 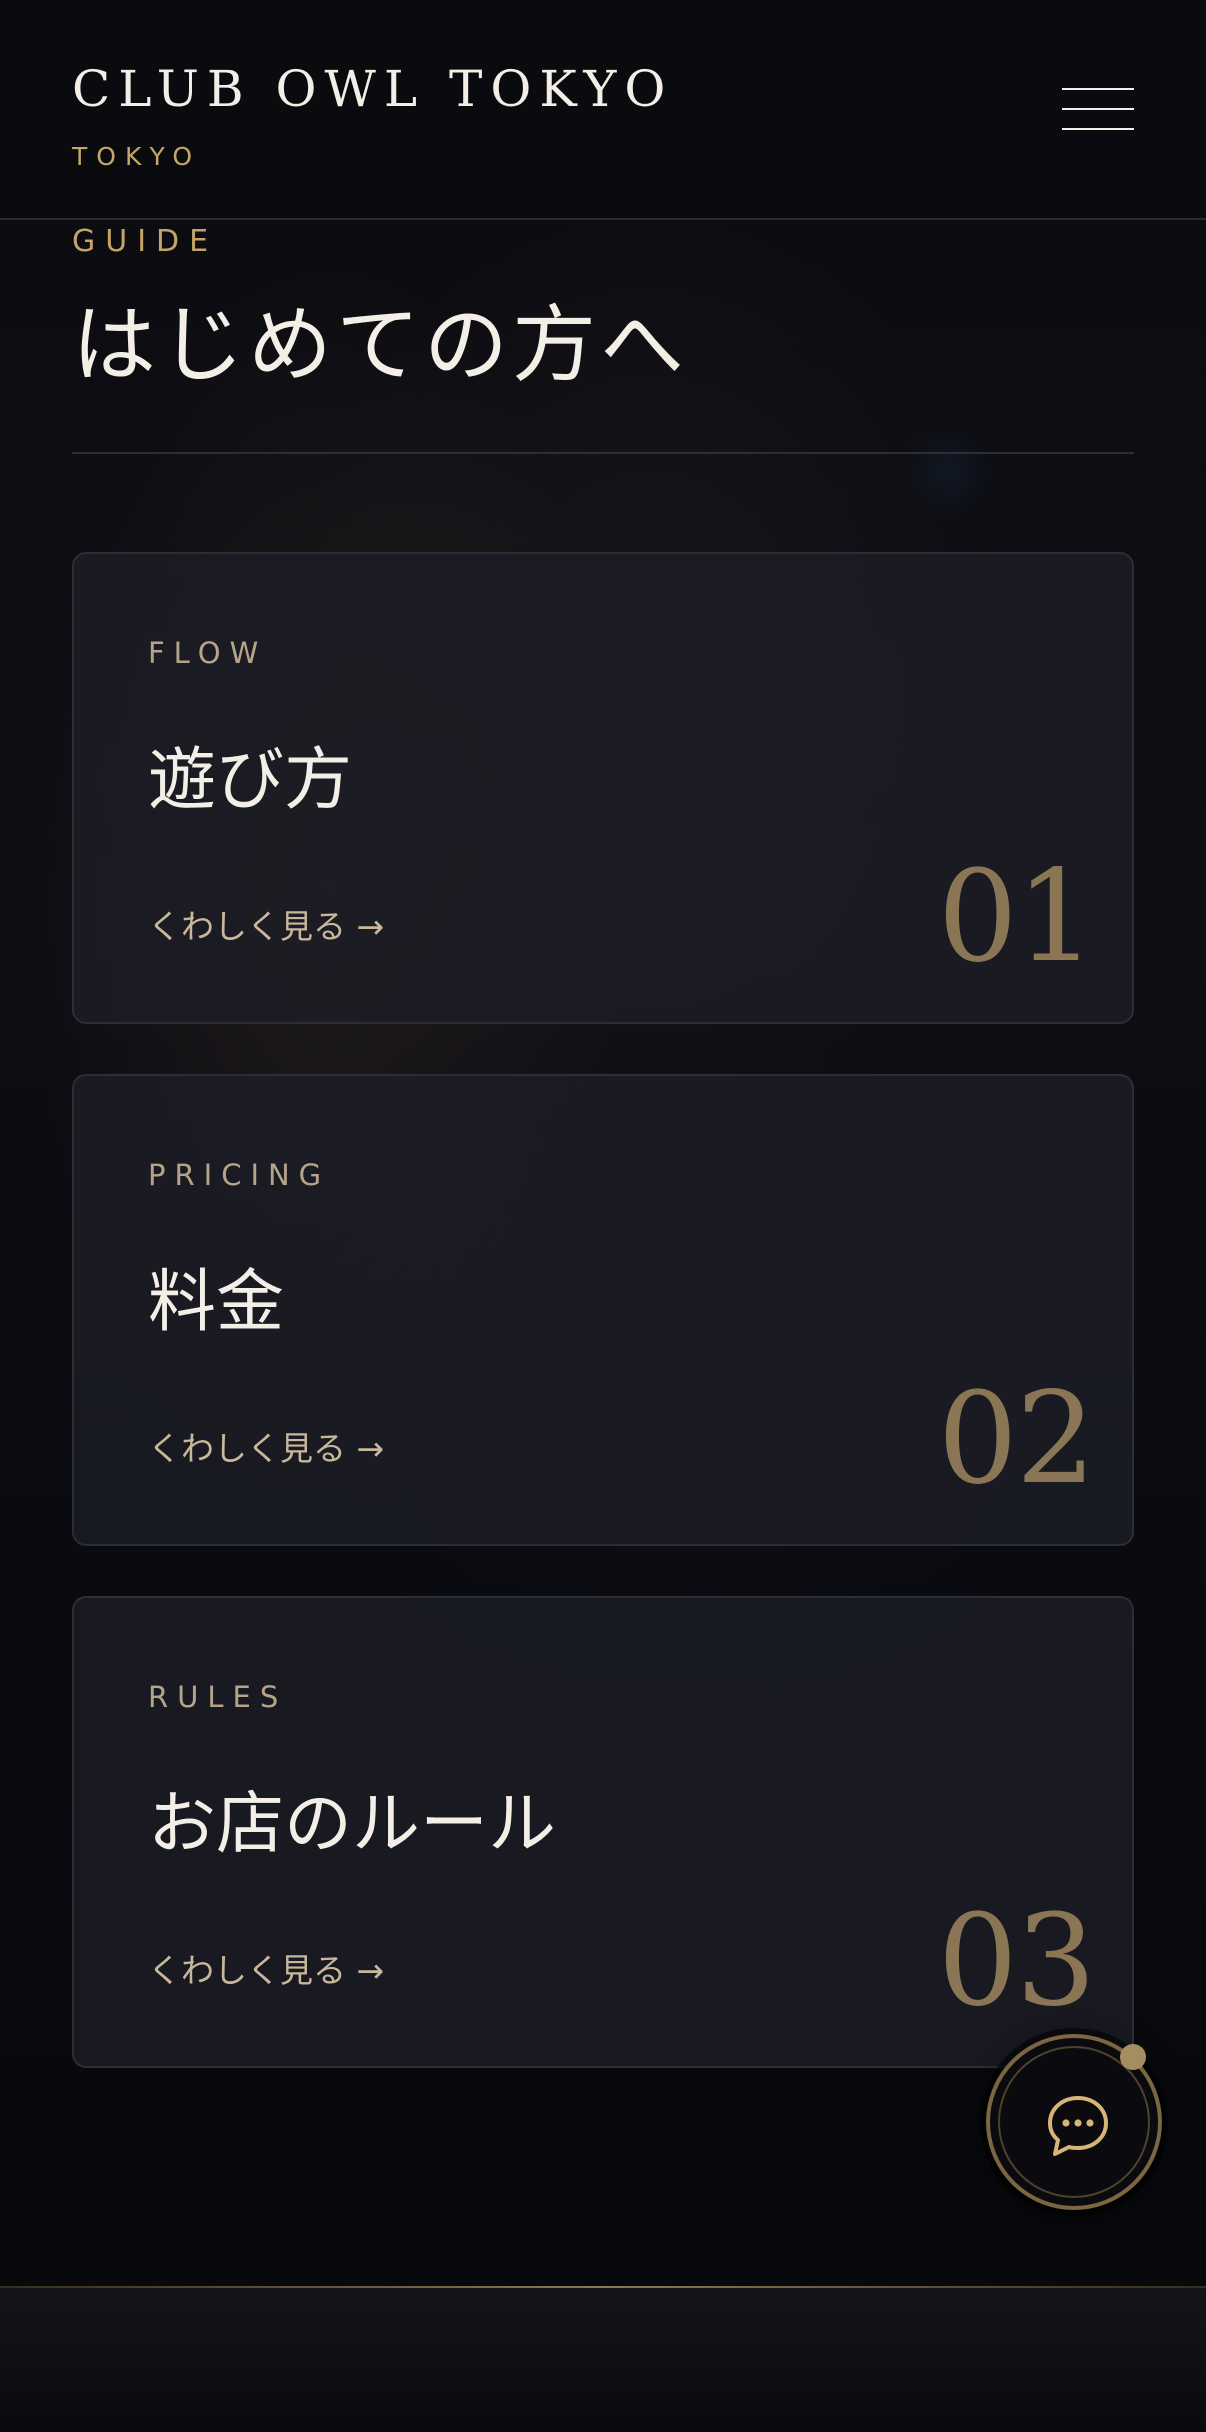 What do you see at coordinates (250, 780) in the screenshot?
I see `card-title: 遊び方` at bounding box center [250, 780].